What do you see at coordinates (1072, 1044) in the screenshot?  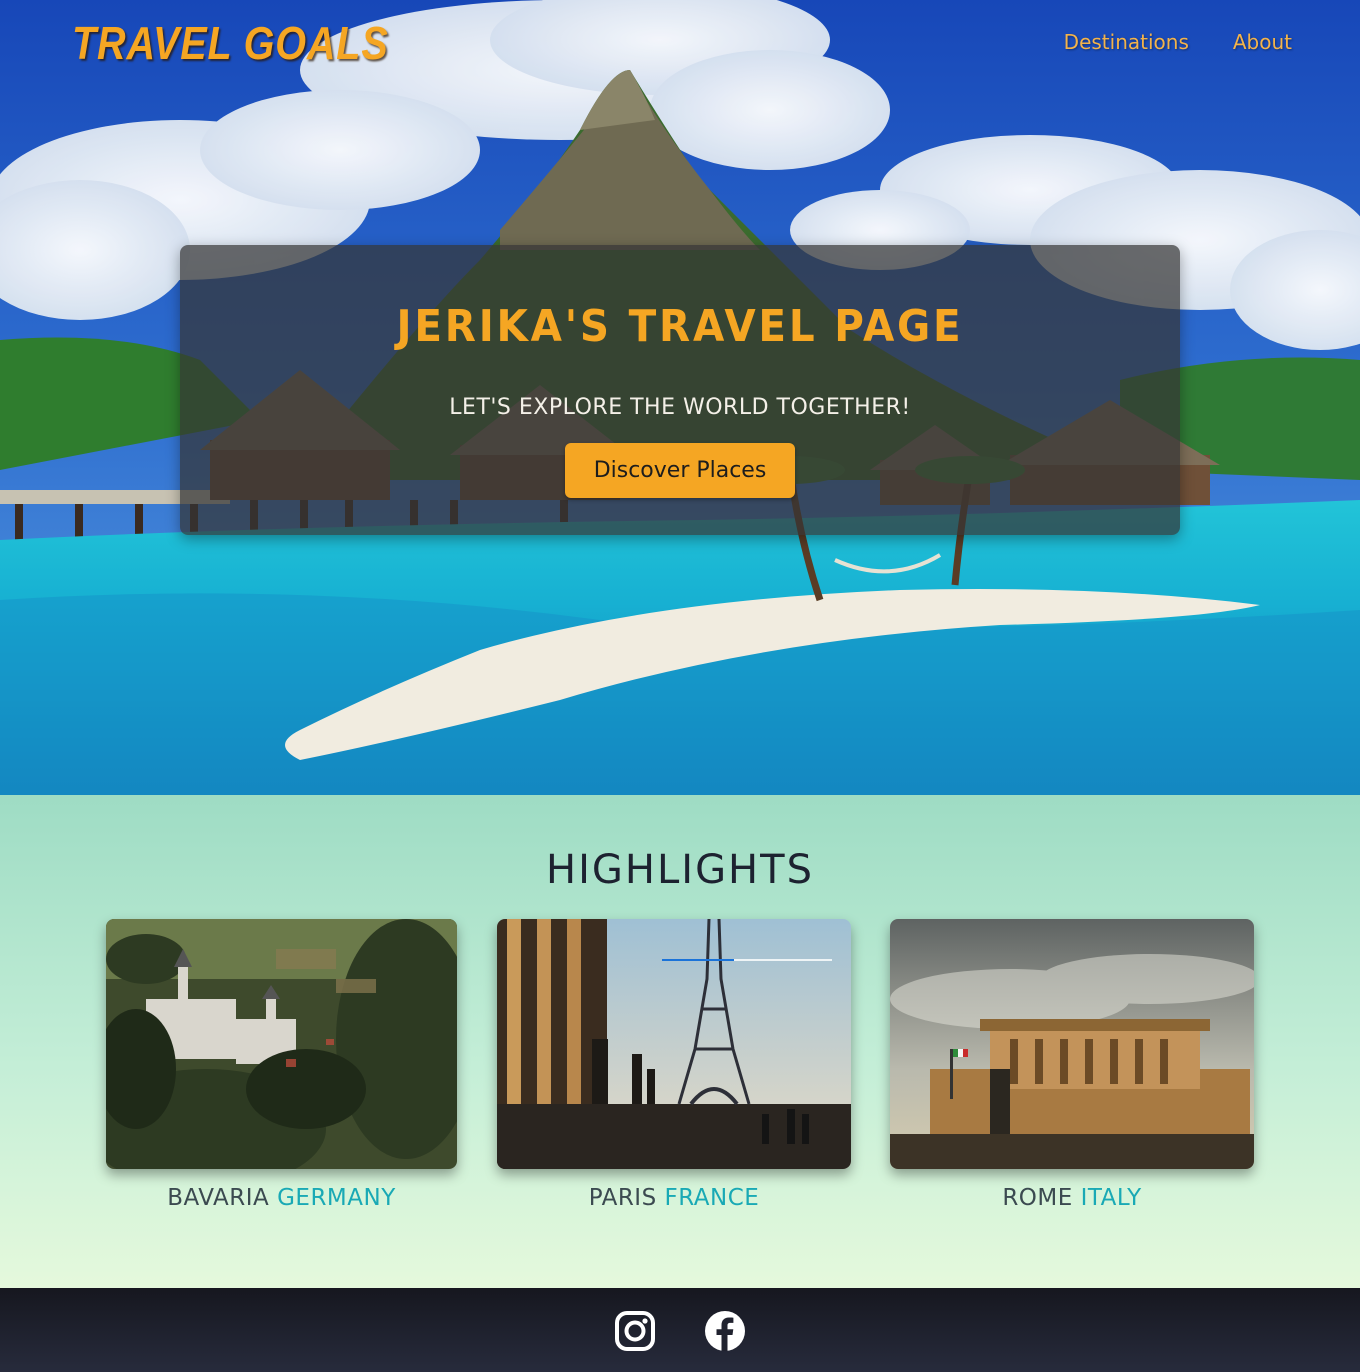 I see `card-image-rome` at bounding box center [1072, 1044].